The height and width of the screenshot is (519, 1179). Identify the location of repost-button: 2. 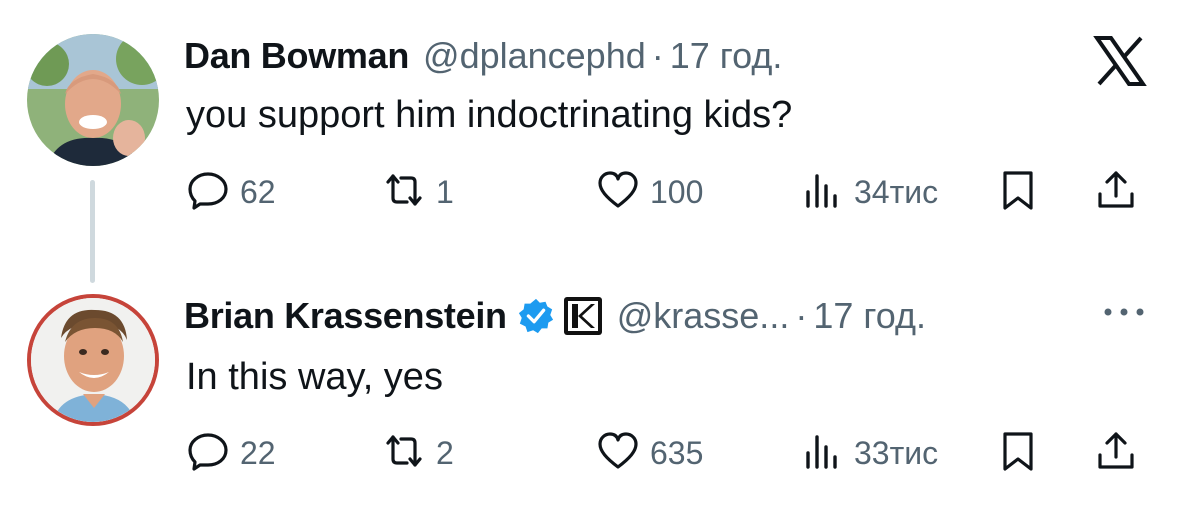
(418, 453).